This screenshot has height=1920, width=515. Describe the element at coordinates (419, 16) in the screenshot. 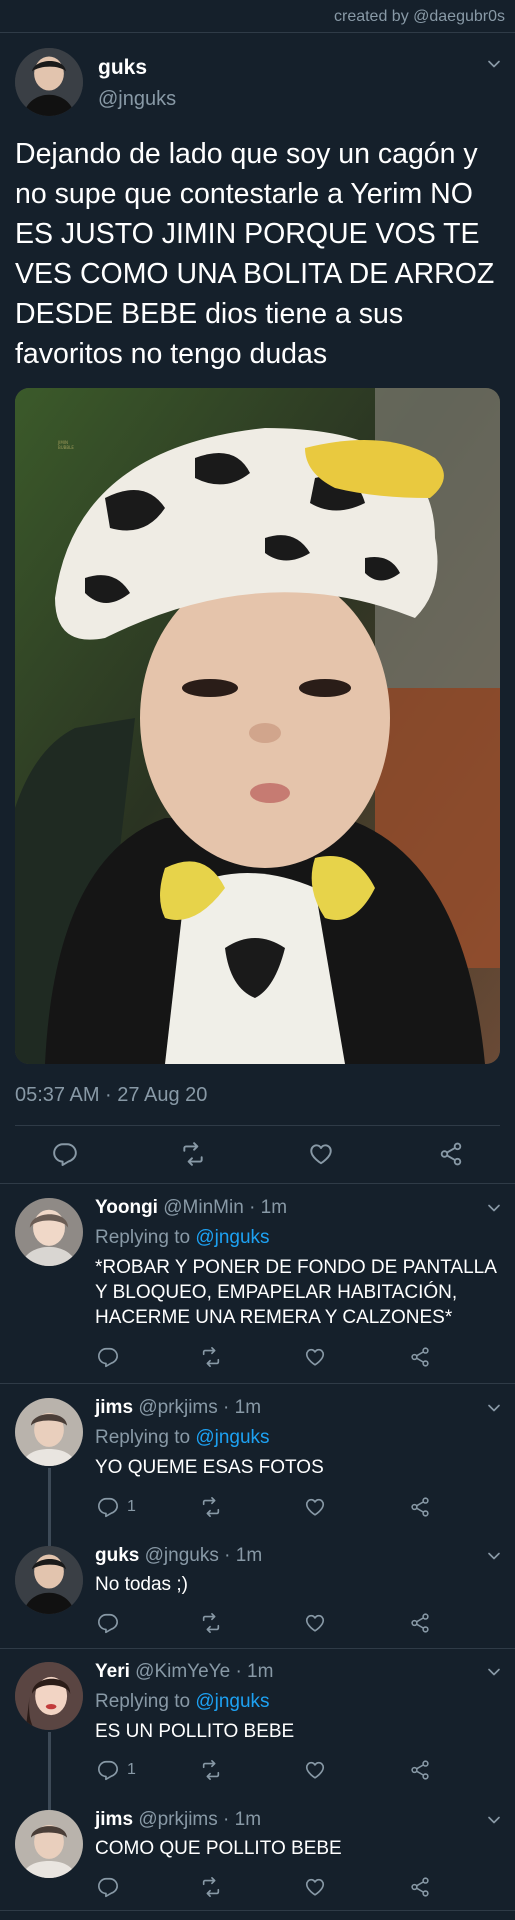

I see `credit-text: created by @daegubr0s` at that location.